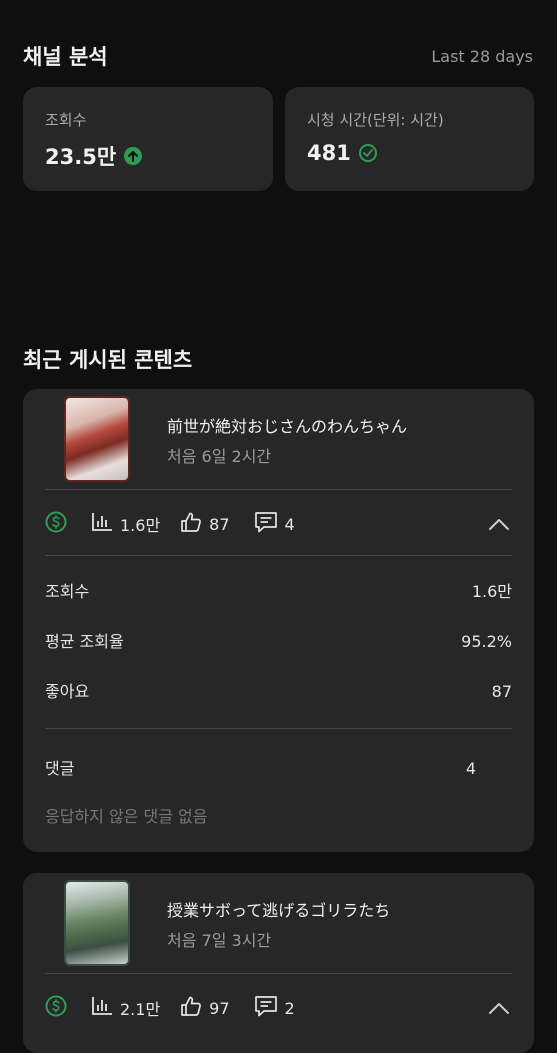  I want to click on video-title: 前世が絶対おじさんのわんちゃん, so click(287, 425).